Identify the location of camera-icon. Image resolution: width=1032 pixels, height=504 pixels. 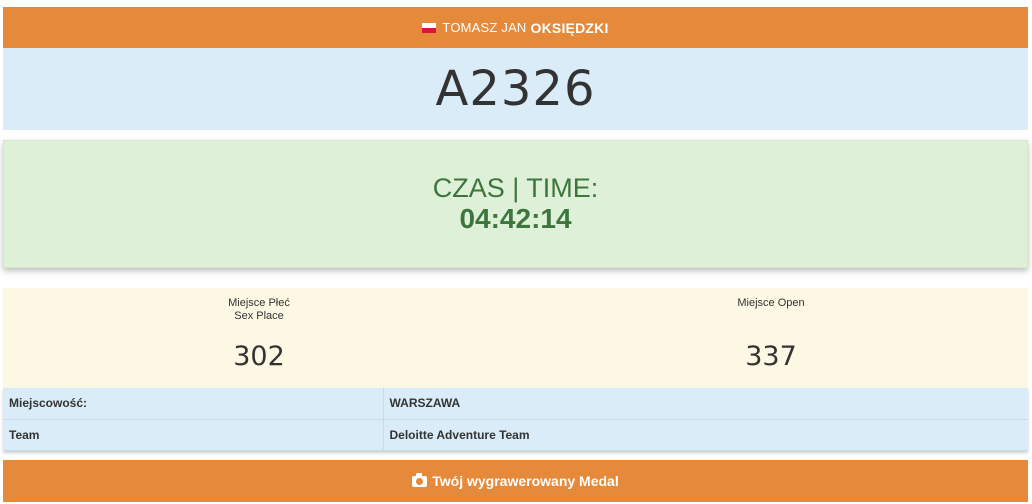
(420, 479).